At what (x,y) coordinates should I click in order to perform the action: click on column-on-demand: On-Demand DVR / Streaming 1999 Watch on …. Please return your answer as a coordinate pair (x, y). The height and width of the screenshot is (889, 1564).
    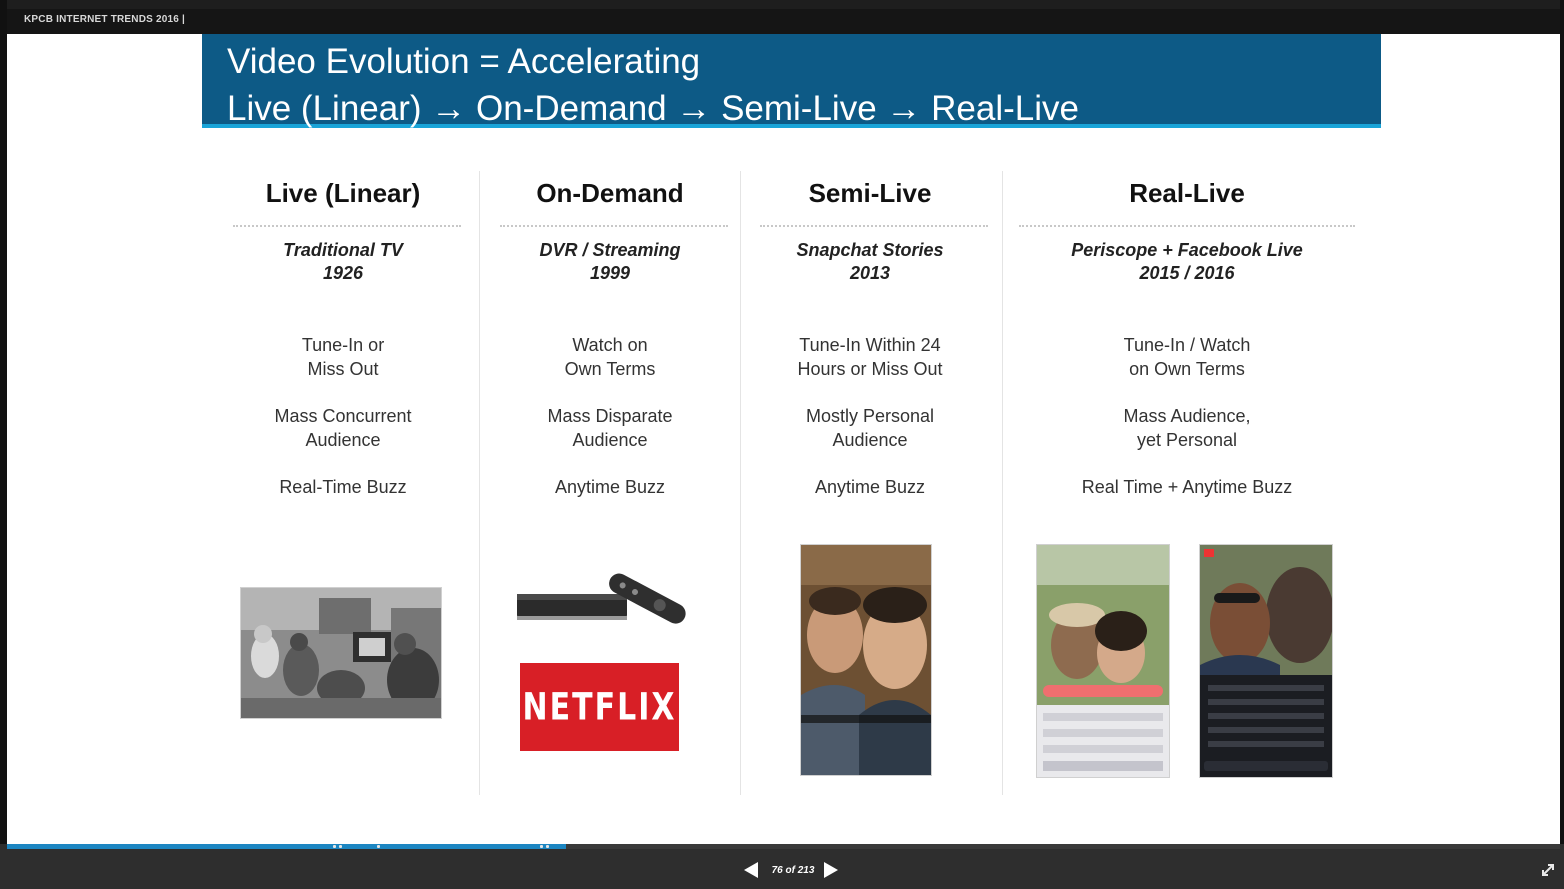
    Looking at the image, I should click on (614, 331).